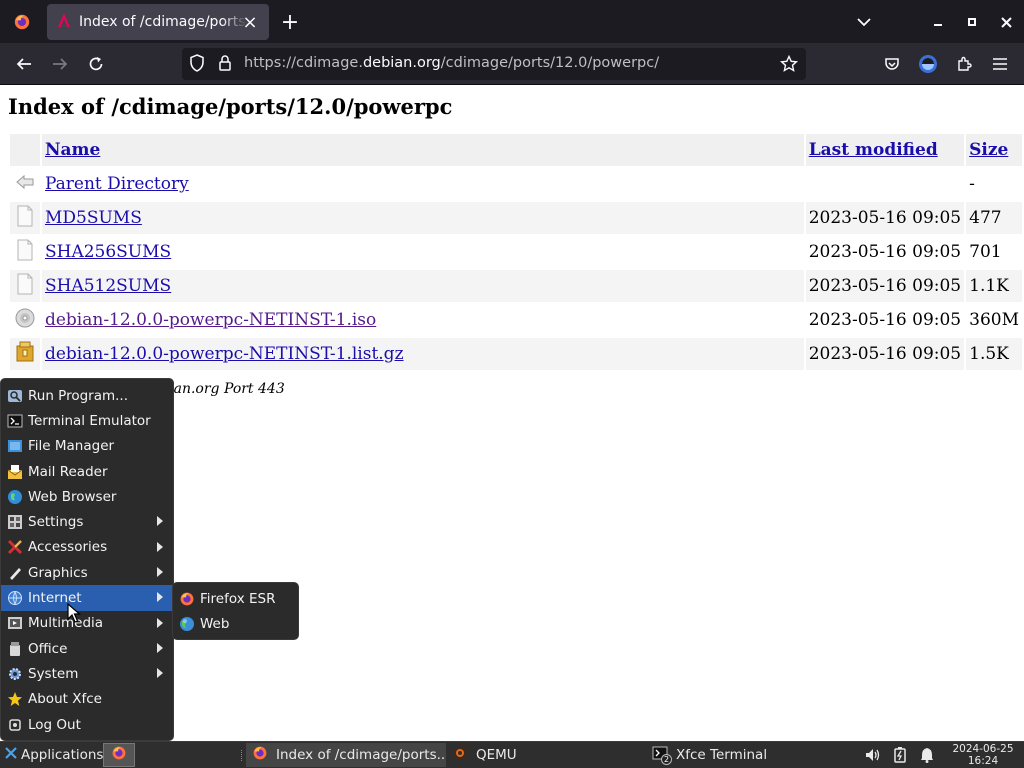 Image resolution: width=1024 pixels, height=768 pixels. What do you see at coordinates (14, 446) in the screenshot?
I see `file-manager-icon` at bounding box center [14, 446].